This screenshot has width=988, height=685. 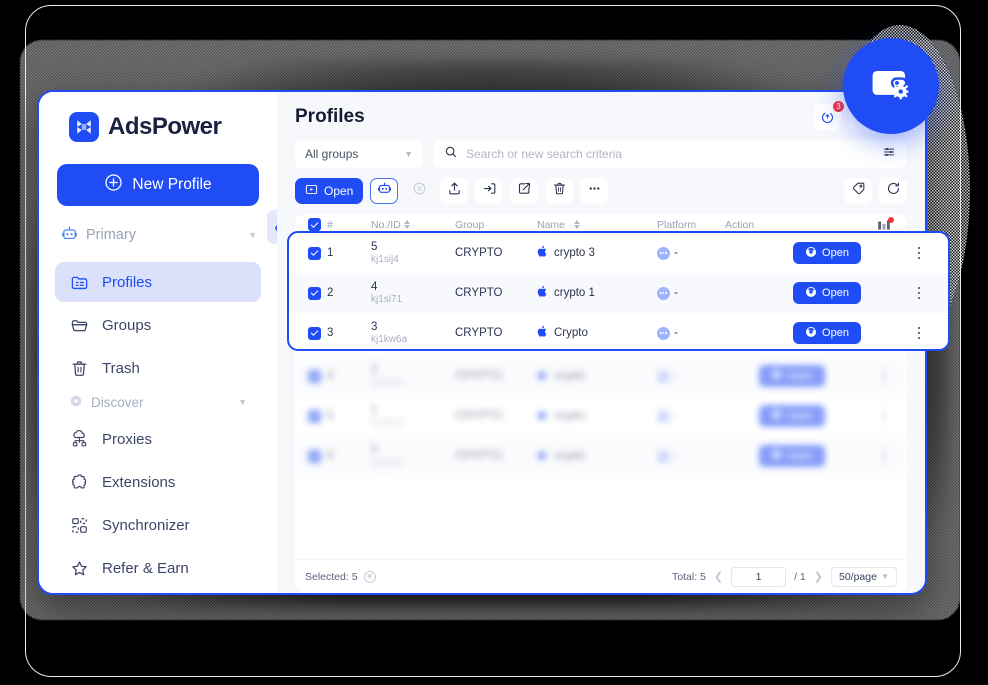 What do you see at coordinates (718, 576) in the screenshot?
I see `prev-page-button: ❮` at bounding box center [718, 576].